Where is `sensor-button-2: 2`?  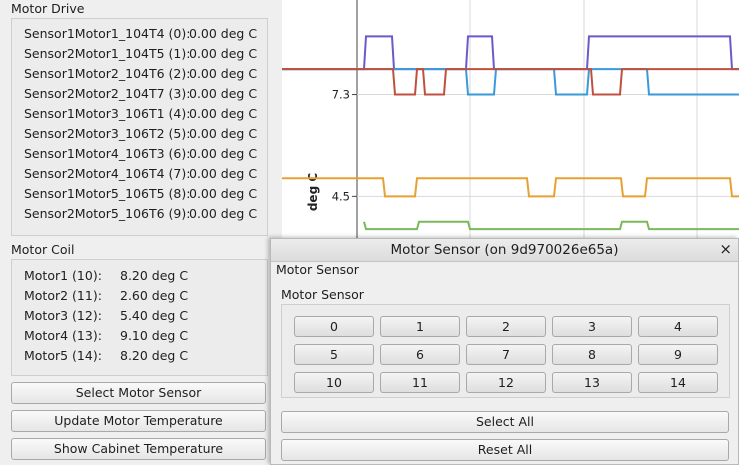 sensor-button-2: 2 is located at coordinates (506, 326).